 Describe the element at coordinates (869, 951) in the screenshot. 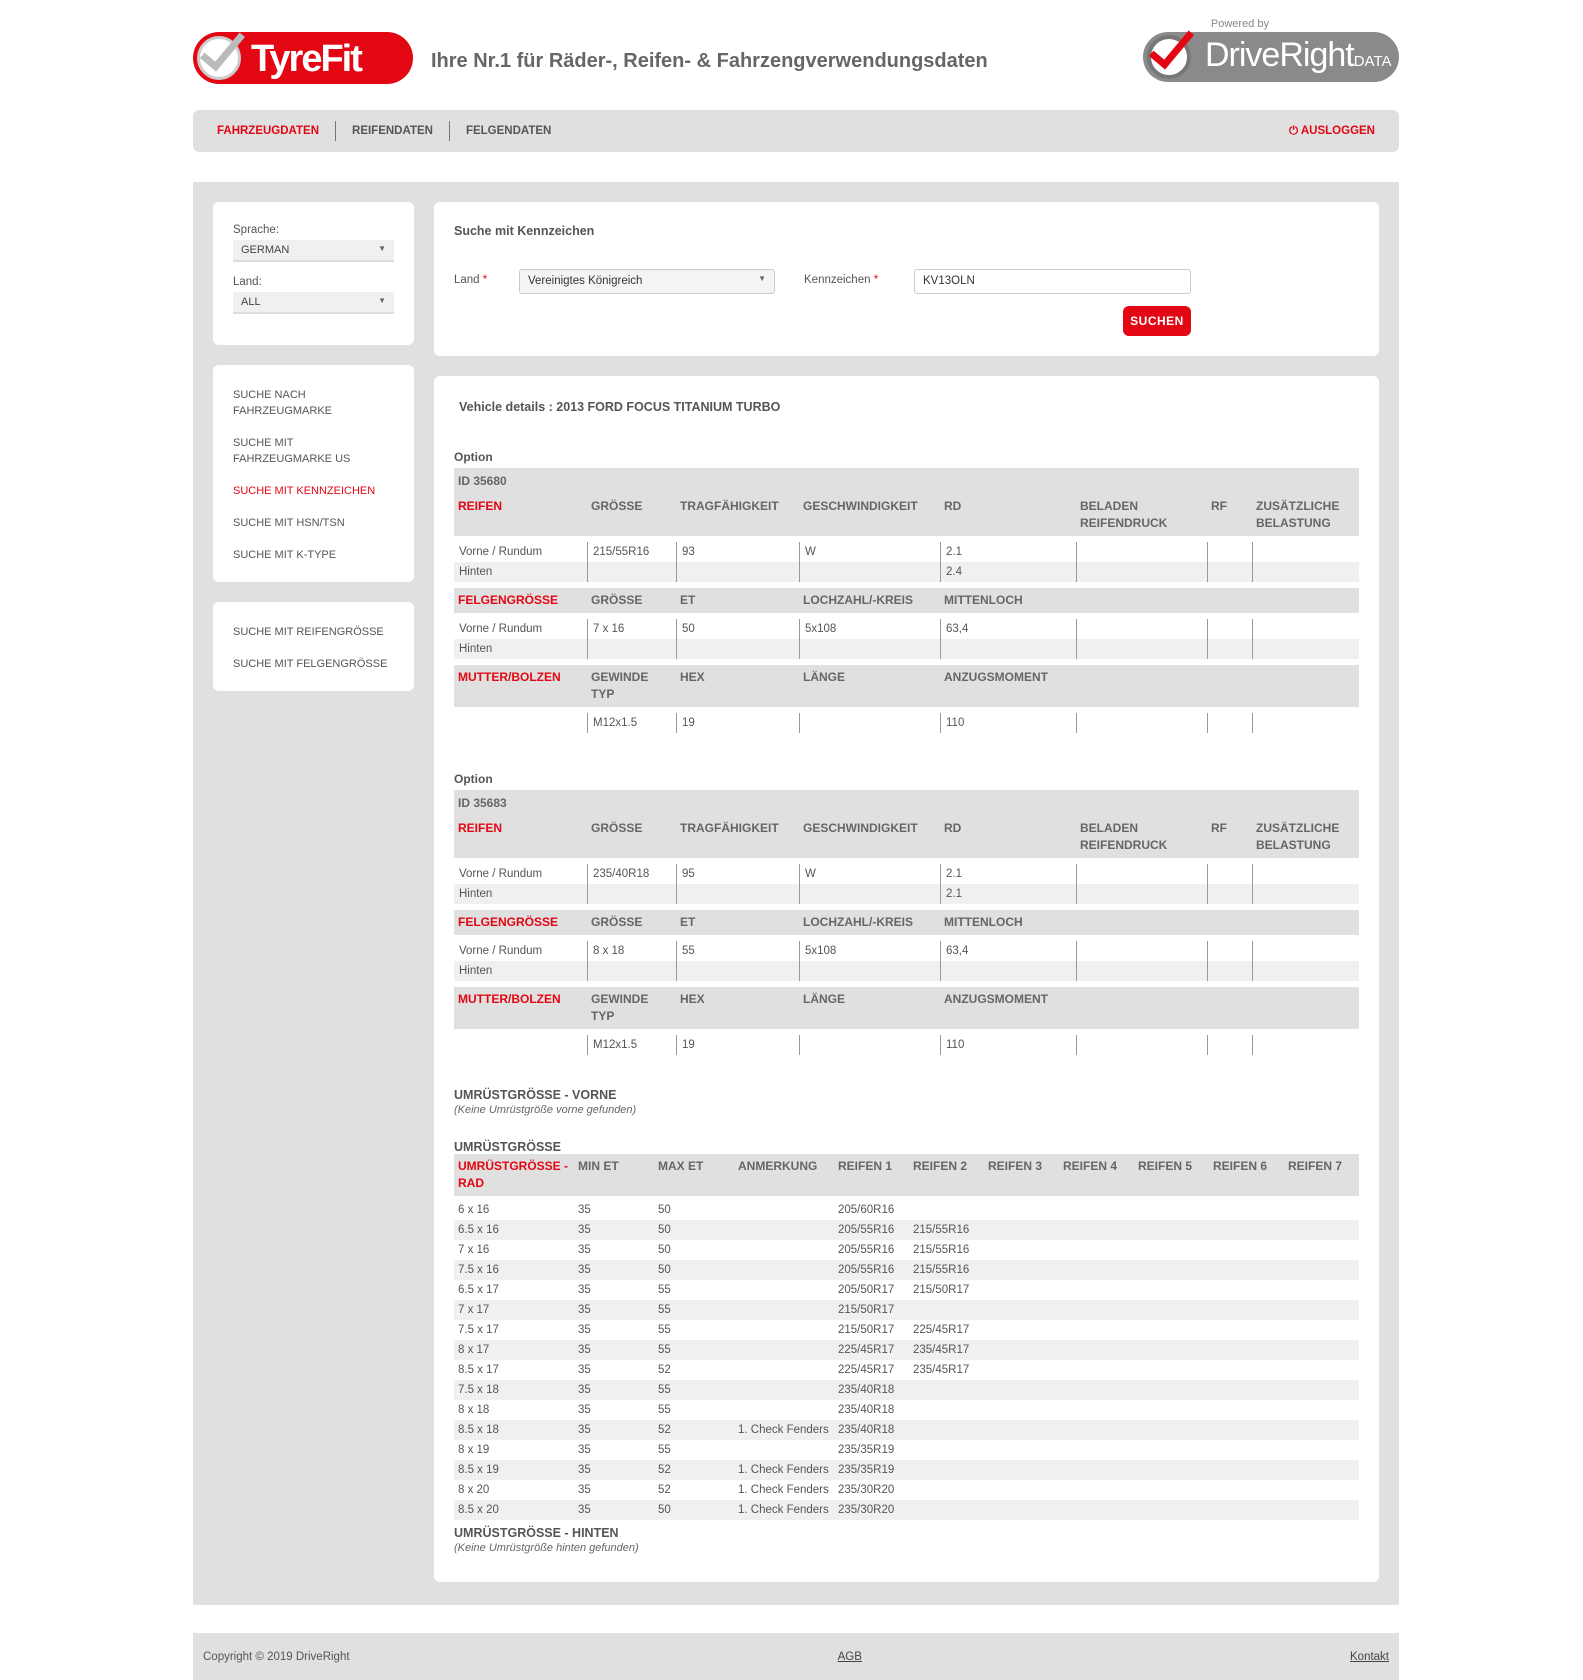

I see `table-cell: 5x108` at that location.